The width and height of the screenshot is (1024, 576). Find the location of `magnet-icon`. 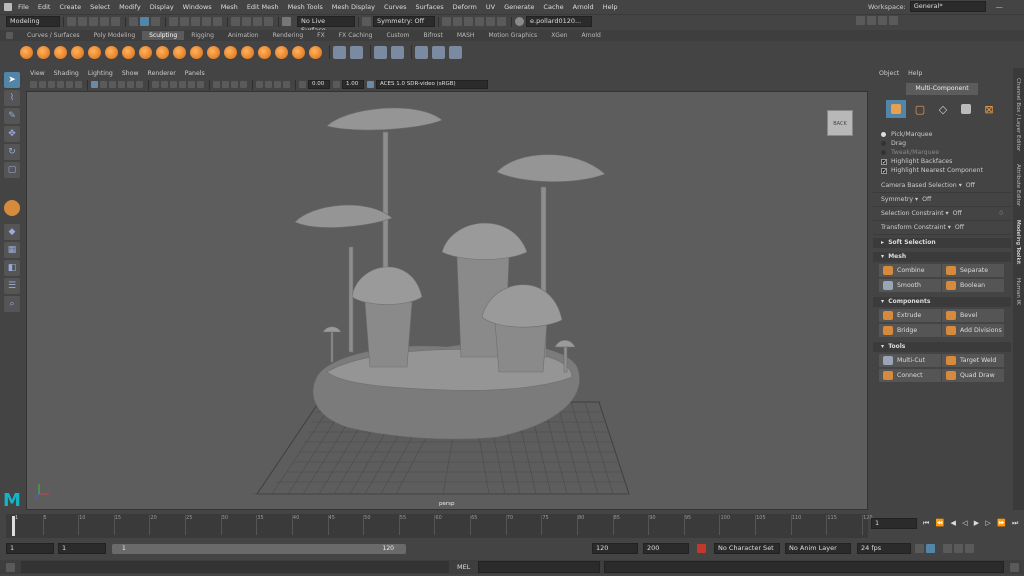

magnet-icon is located at coordinates (286, 21).